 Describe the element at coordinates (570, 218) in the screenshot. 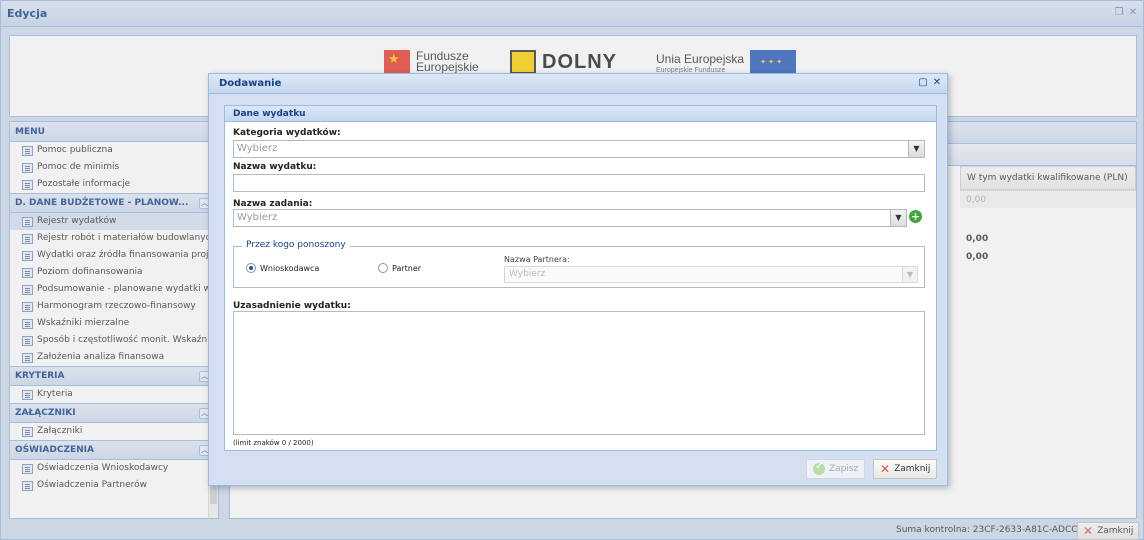

I see `task-select: Wybierz ▼` at that location.